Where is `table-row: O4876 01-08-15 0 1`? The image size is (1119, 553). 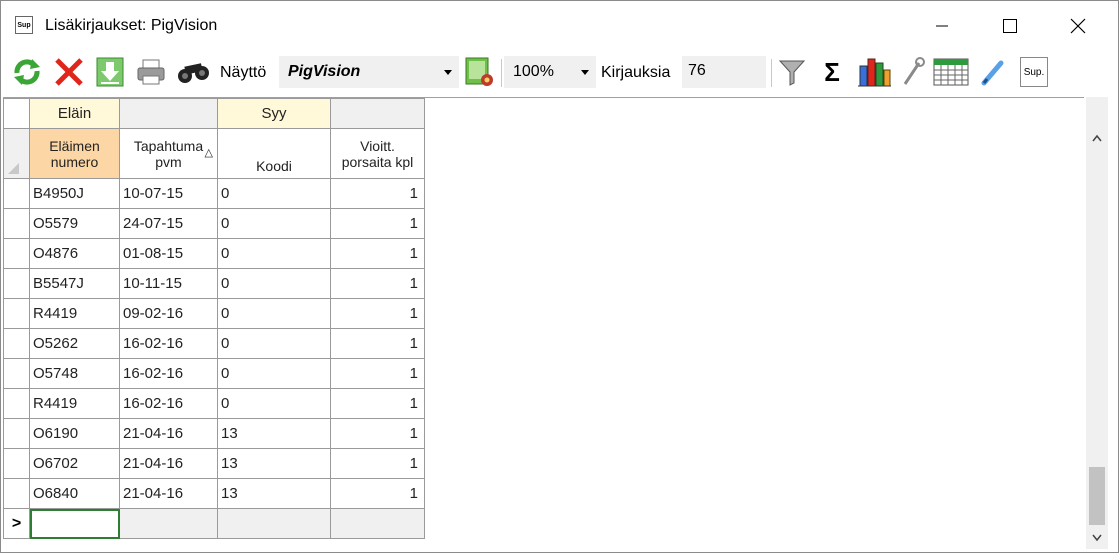 table-row: O4876 01-08-15 0 1 is located at coordinates (214, 253).